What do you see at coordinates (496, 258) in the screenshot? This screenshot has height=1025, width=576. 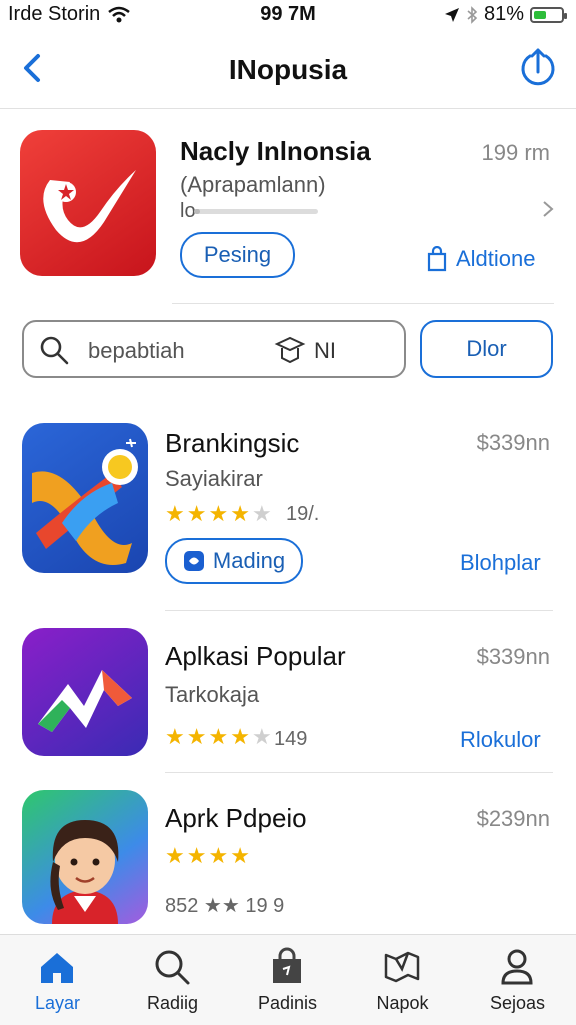 I see `featured-secondary-label: Aldtione` at bounding box center [496, 258].